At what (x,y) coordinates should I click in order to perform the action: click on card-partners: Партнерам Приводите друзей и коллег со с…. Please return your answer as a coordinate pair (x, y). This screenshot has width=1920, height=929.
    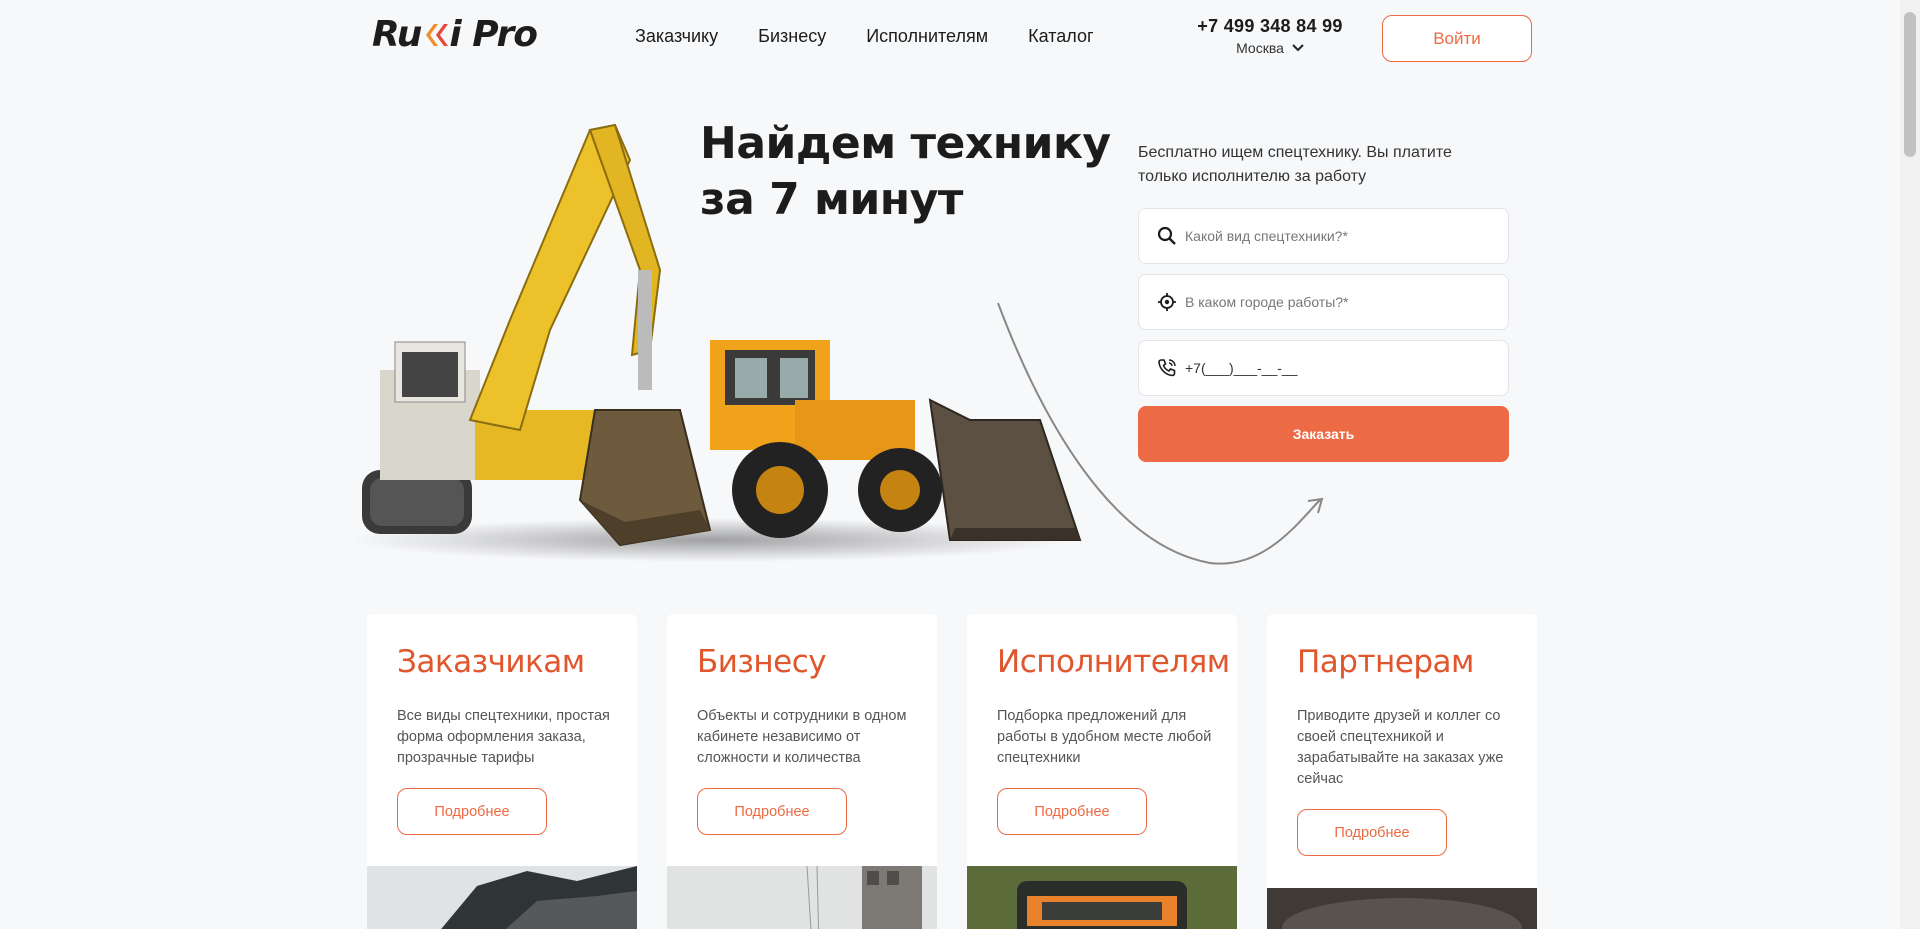
    Looking at the image, I should click on (1402, 771).